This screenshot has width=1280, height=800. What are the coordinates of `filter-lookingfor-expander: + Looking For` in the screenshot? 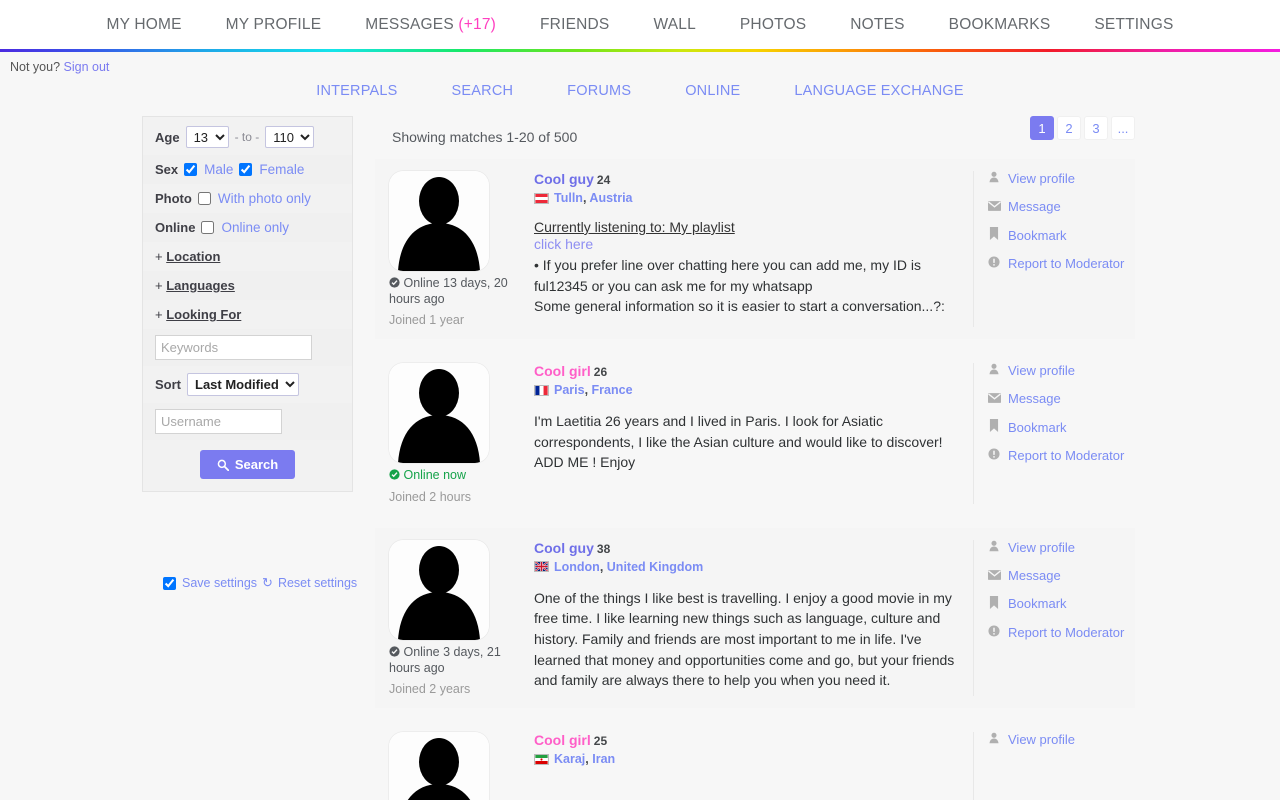 It's located at (247, 314).